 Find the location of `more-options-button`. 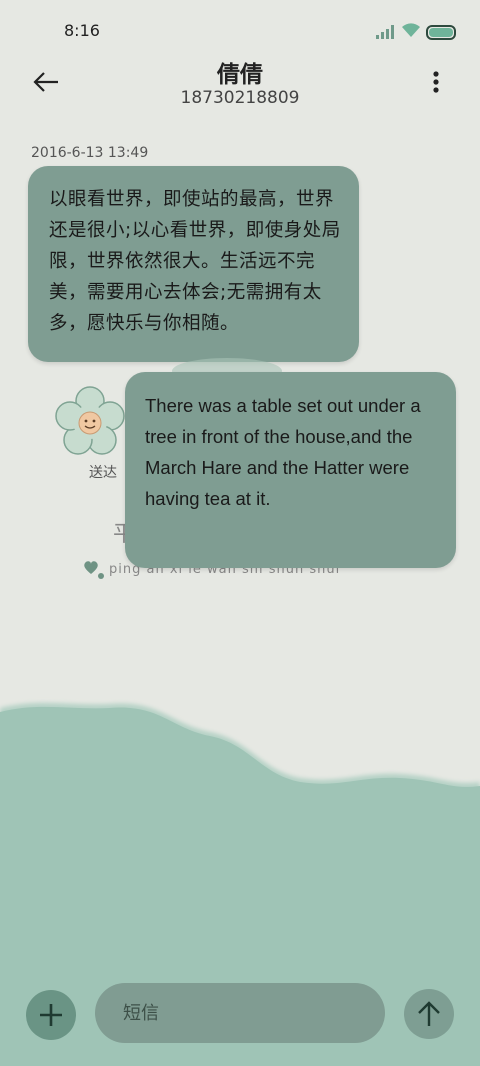

more-options-button is located at coordinates (436, 83).